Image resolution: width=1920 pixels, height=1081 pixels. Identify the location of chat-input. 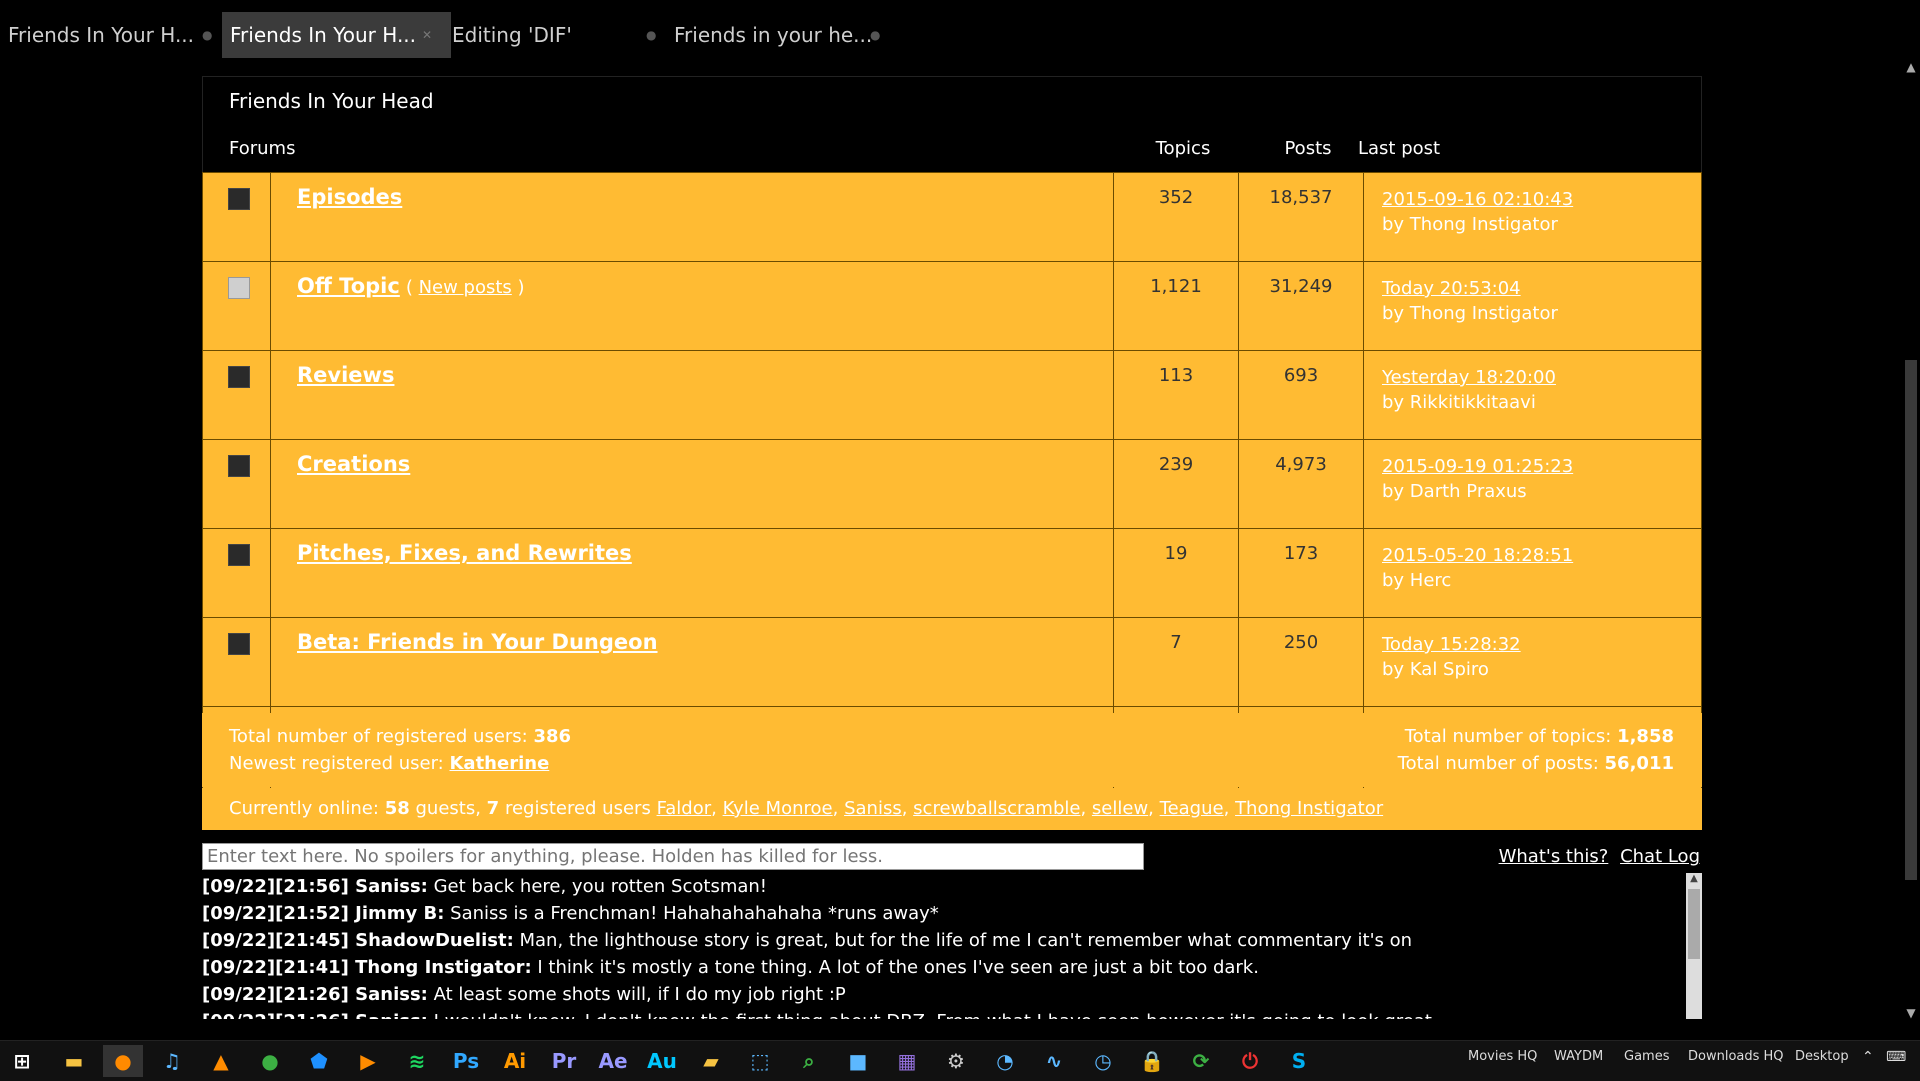
(673, 856).